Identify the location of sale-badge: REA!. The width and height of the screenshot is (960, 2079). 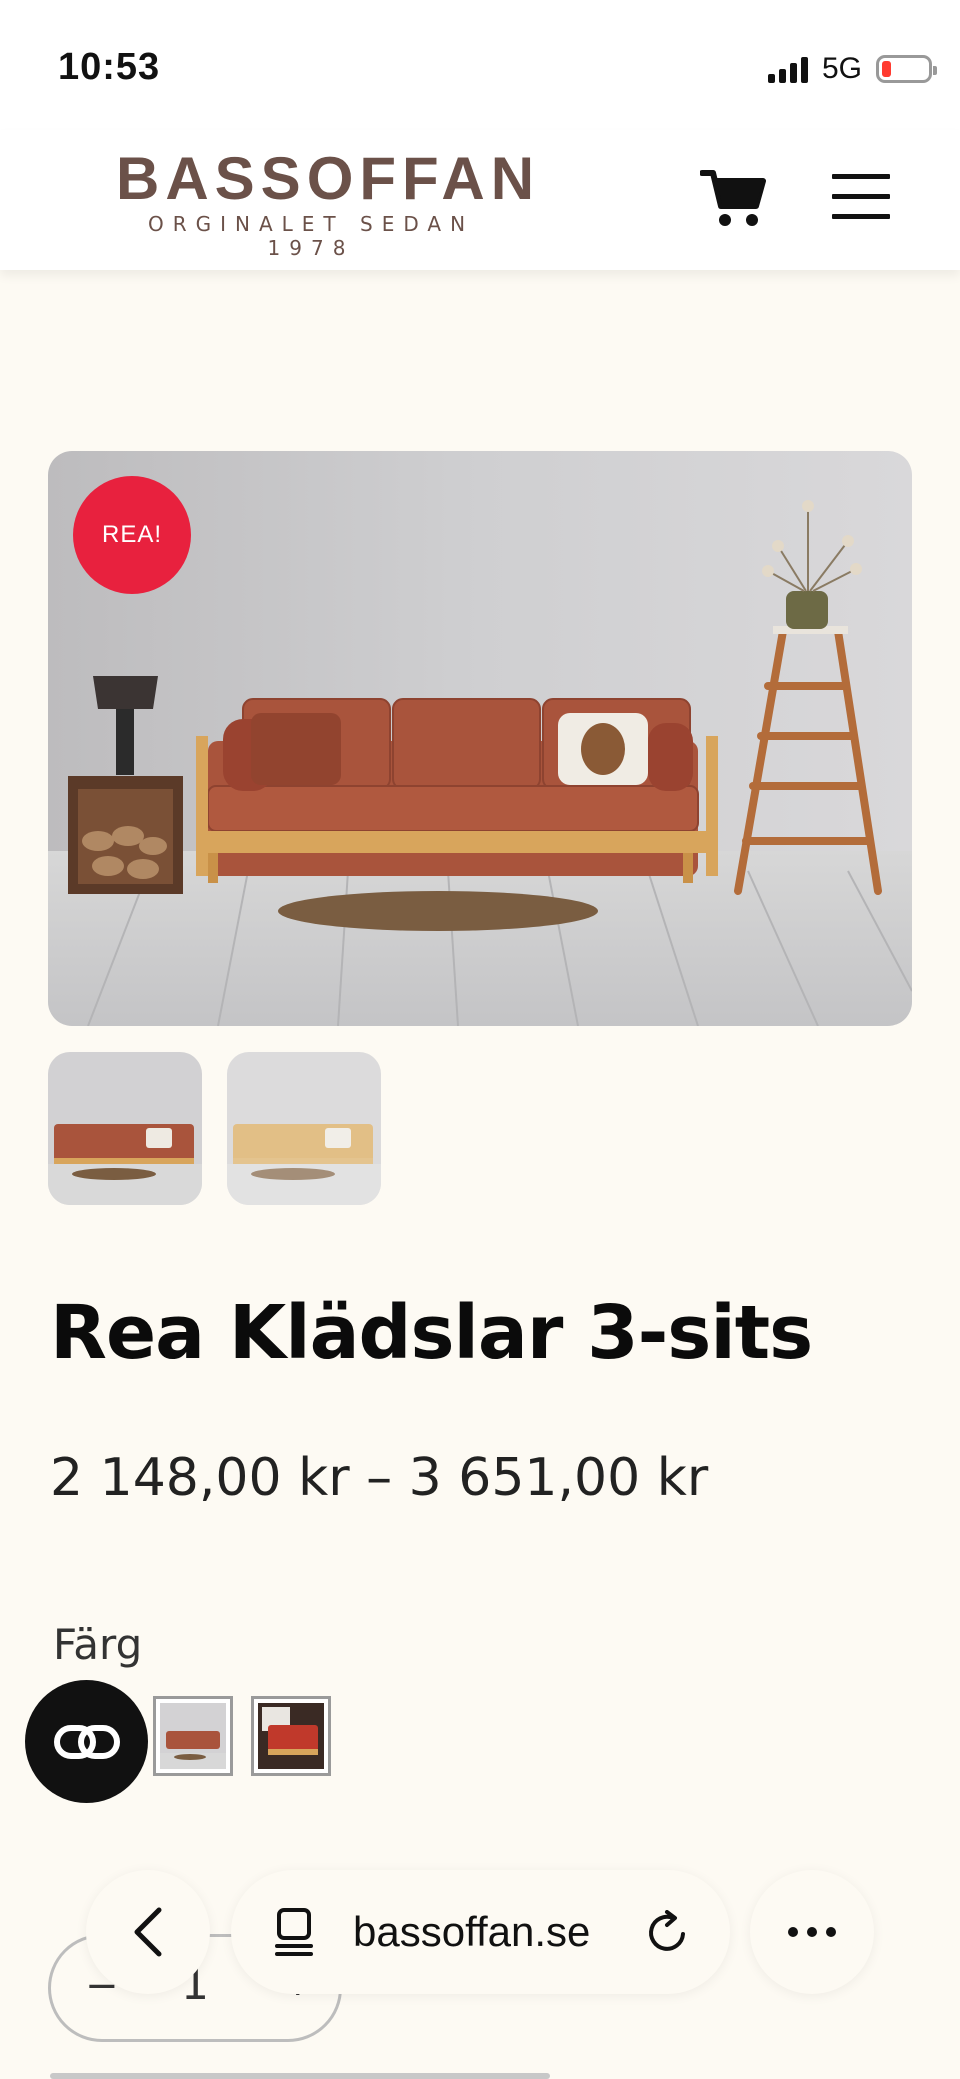
(132, 535).